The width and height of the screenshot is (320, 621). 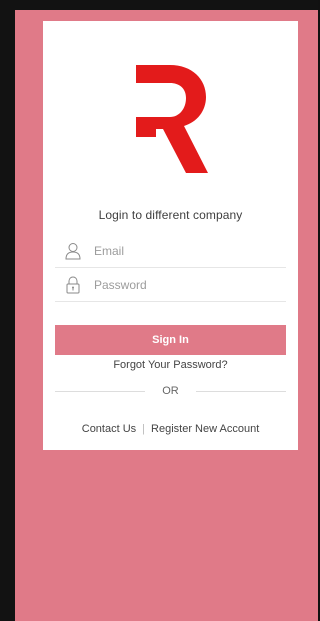 I want to click on lock-icon, so click(x=73, y=285).